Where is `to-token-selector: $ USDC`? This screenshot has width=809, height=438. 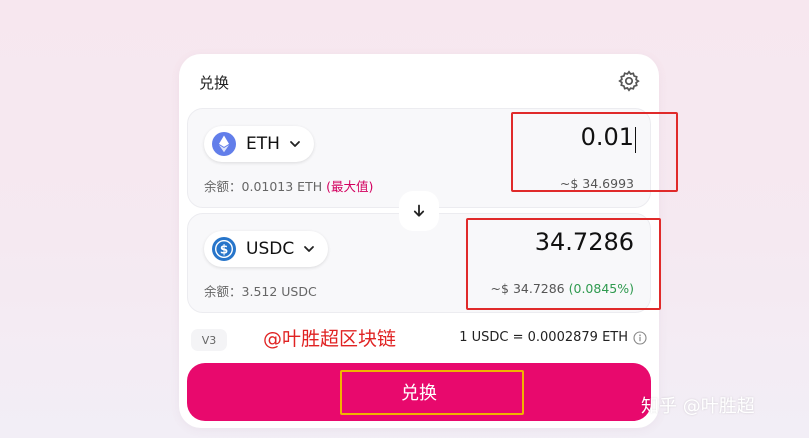 to-token-selector: $ USDC is located at coordinates (266, 249).